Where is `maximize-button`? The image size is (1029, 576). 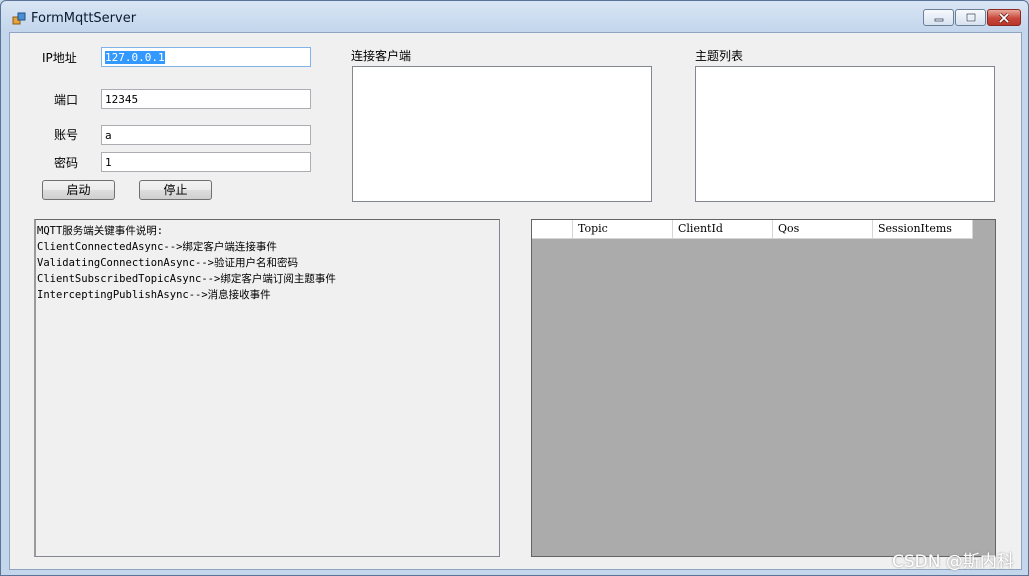
maximize-button is located at coordinates (970, 17).